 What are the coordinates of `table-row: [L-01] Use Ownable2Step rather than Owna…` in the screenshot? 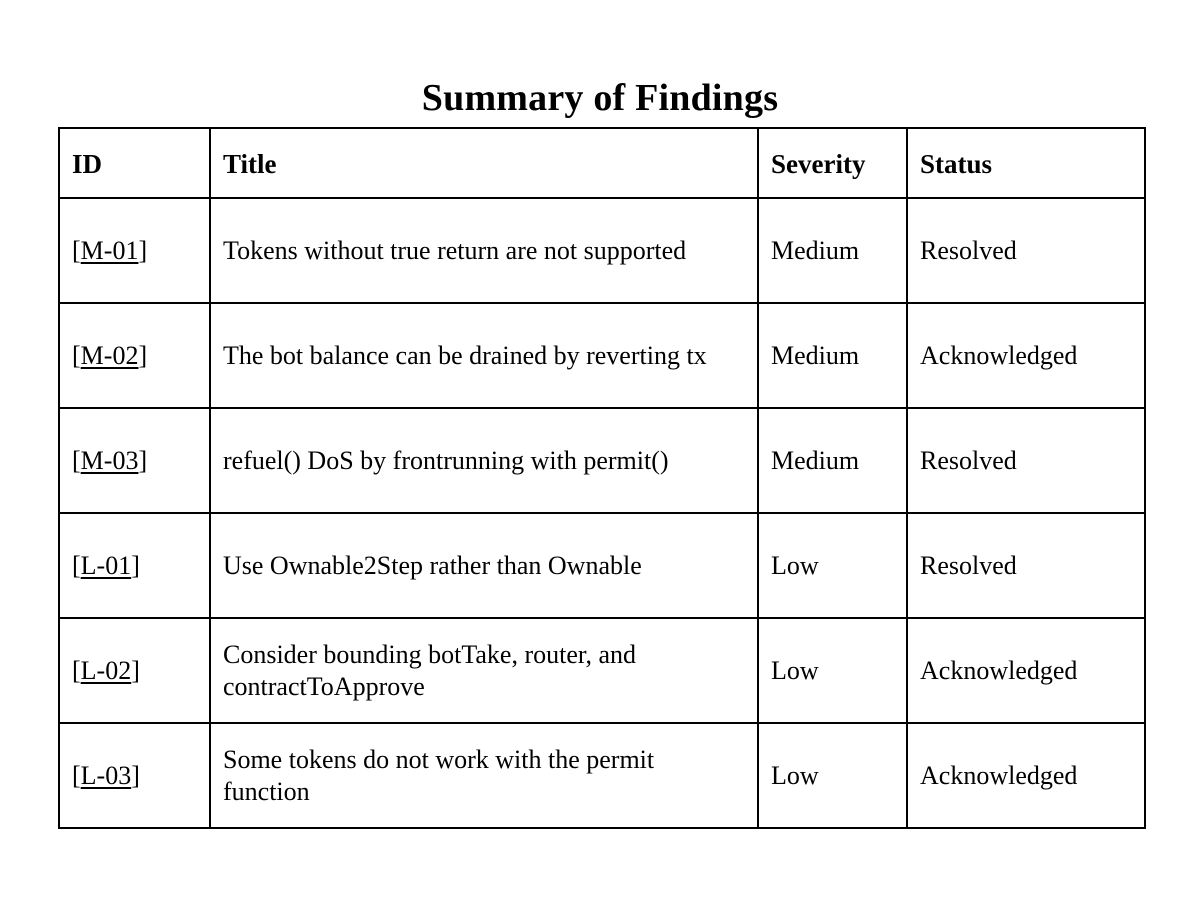 It's located at (602, 565).